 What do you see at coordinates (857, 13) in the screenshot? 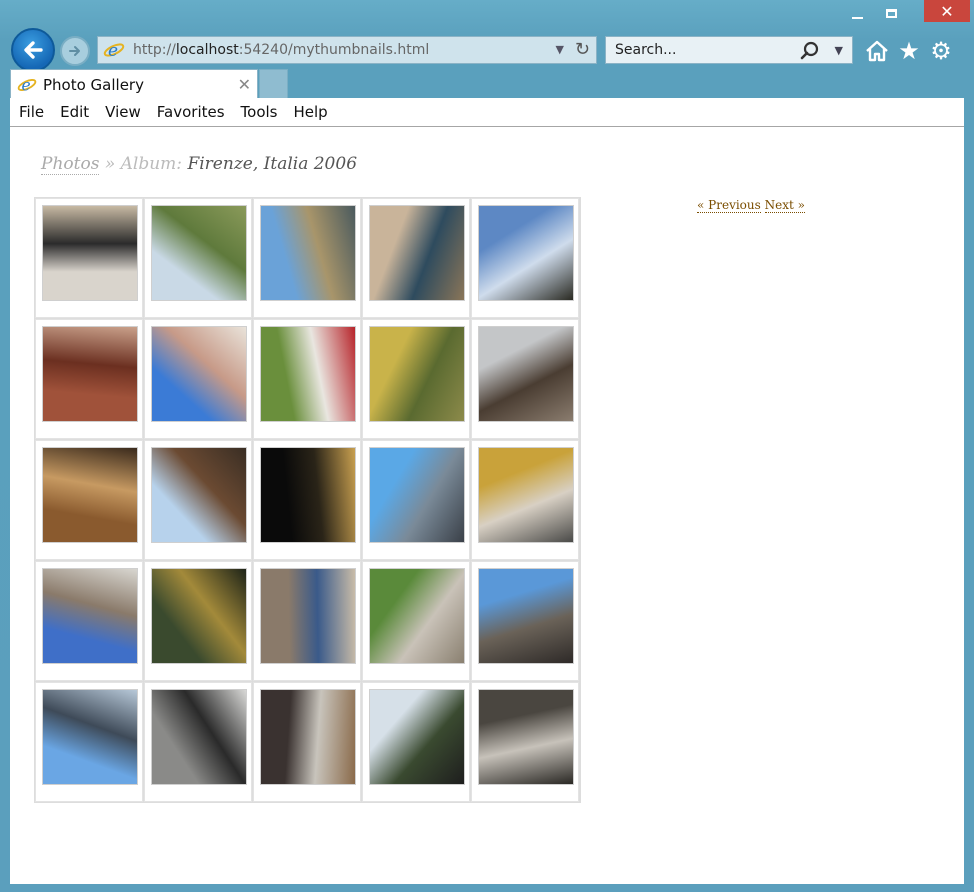
I see `minimize-button` at bounding box center [857, 13].